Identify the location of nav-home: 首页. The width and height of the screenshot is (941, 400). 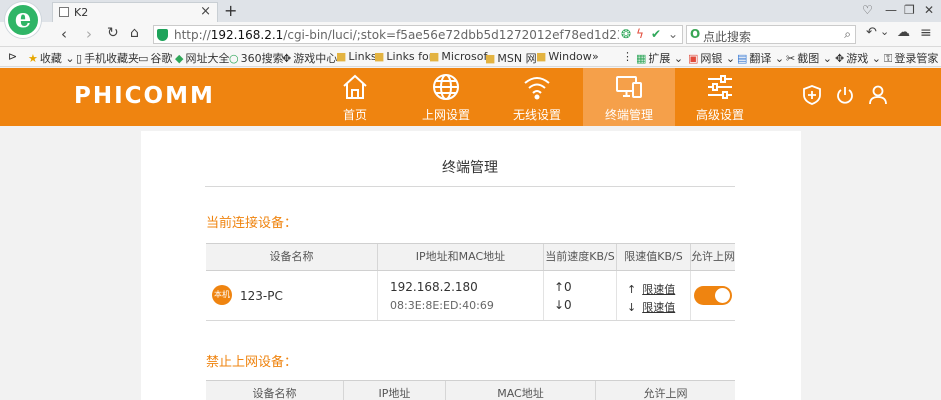
(355, 97).